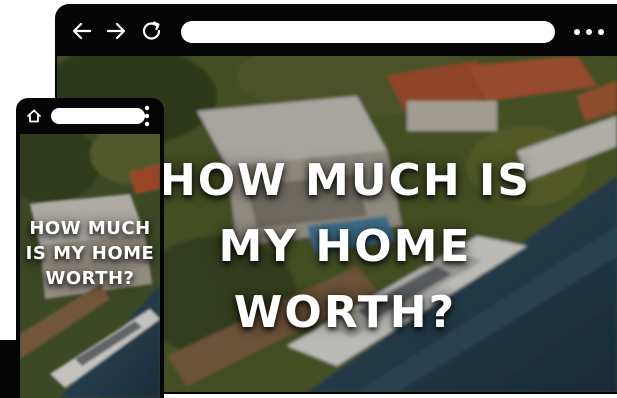  What do you see at coordinates (152, 31) in the screenshot?
I see `reload-icon` at bounding box center [152, 31].